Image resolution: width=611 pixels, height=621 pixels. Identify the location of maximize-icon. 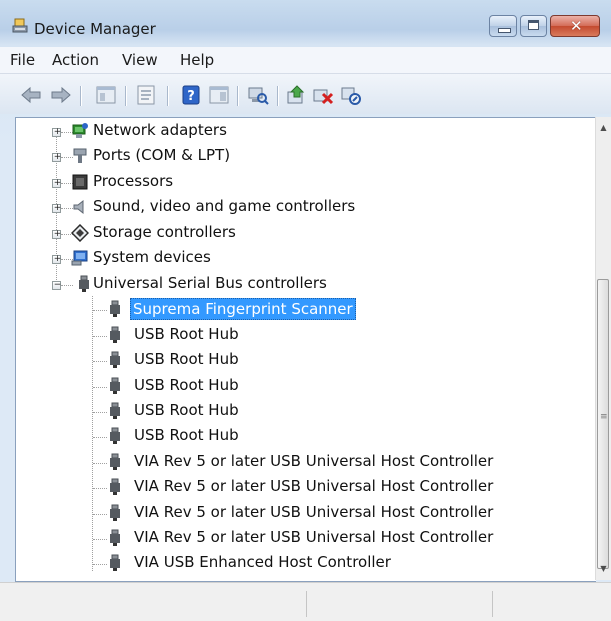
(533, 25).